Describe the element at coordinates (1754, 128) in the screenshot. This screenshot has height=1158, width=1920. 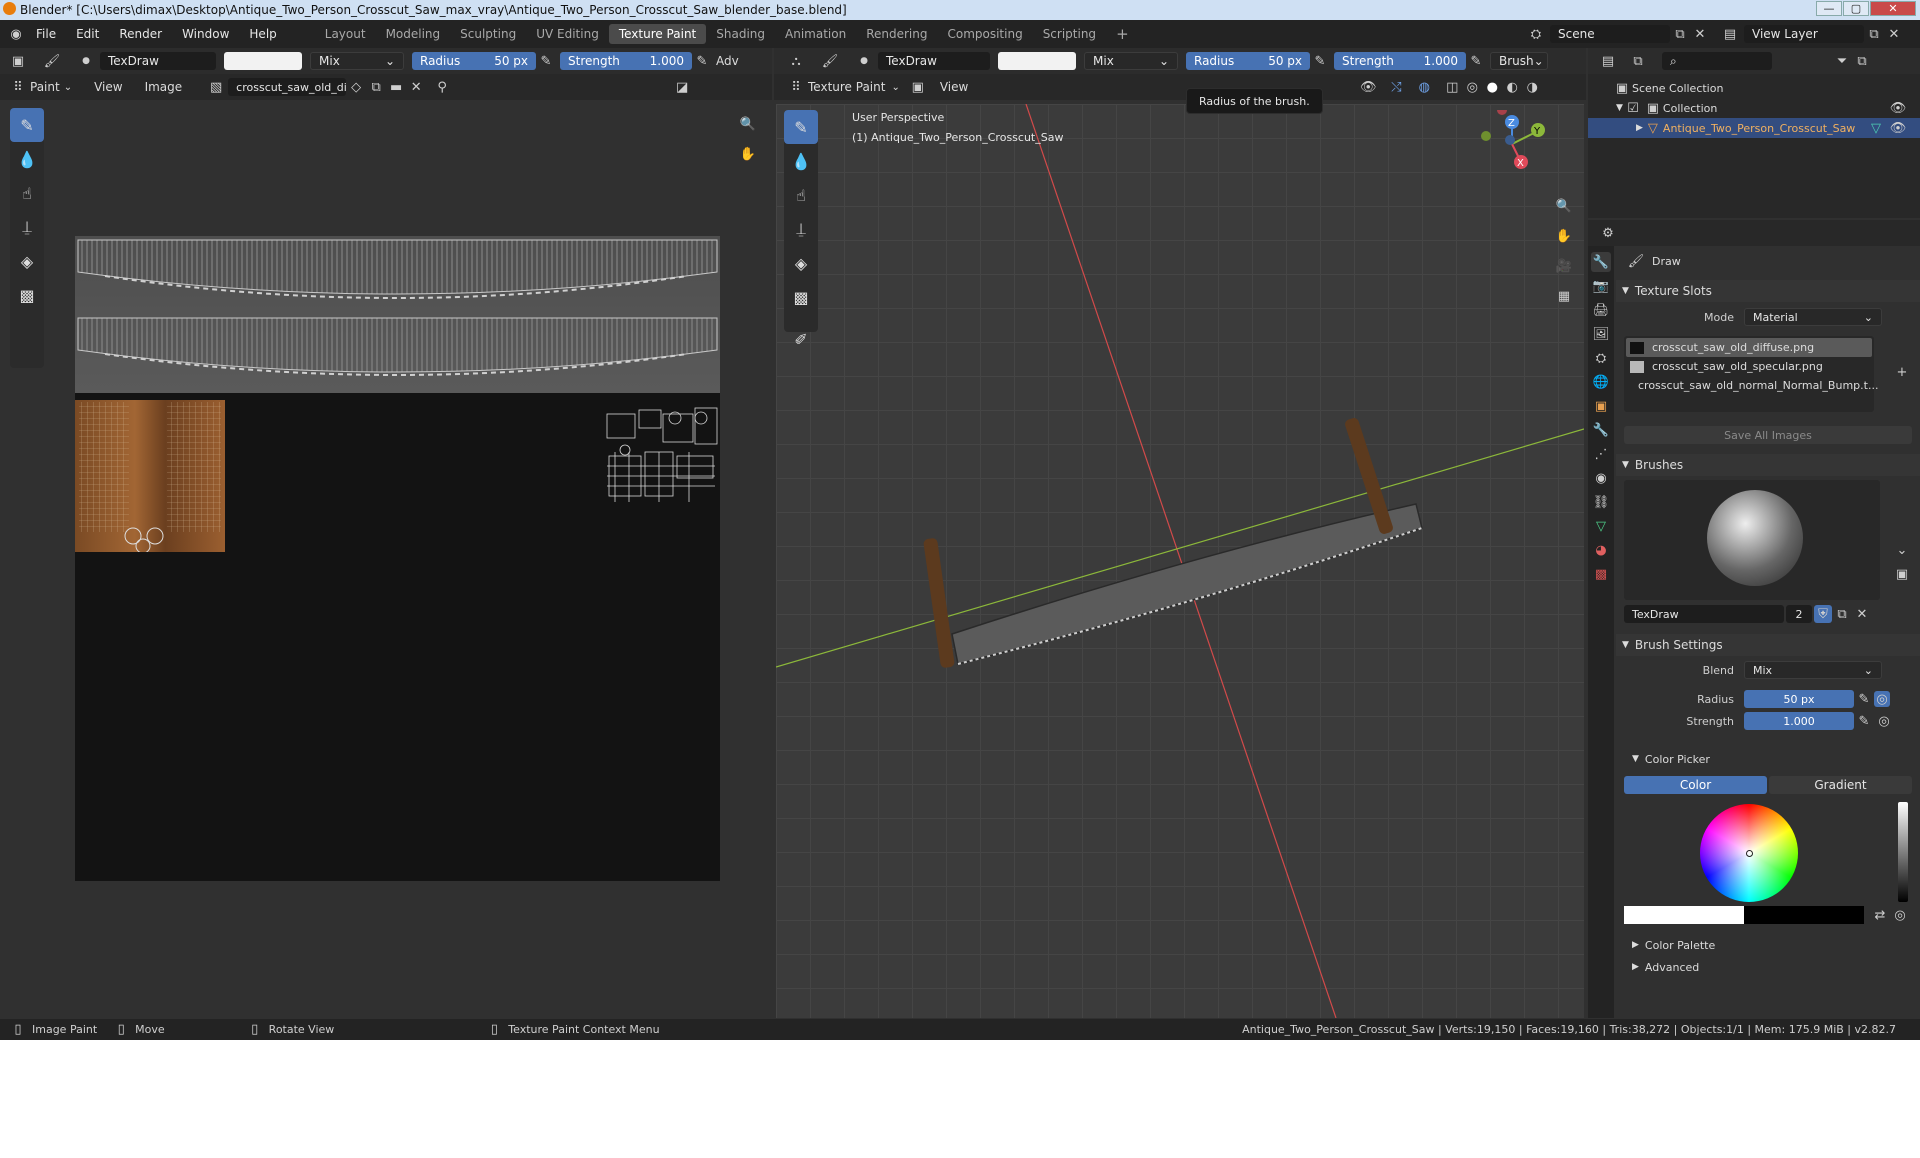
I see `tree-object: ▶ ▽ Antique_Two_Person_Crosscut_Saw ▽ 👁` at that location.